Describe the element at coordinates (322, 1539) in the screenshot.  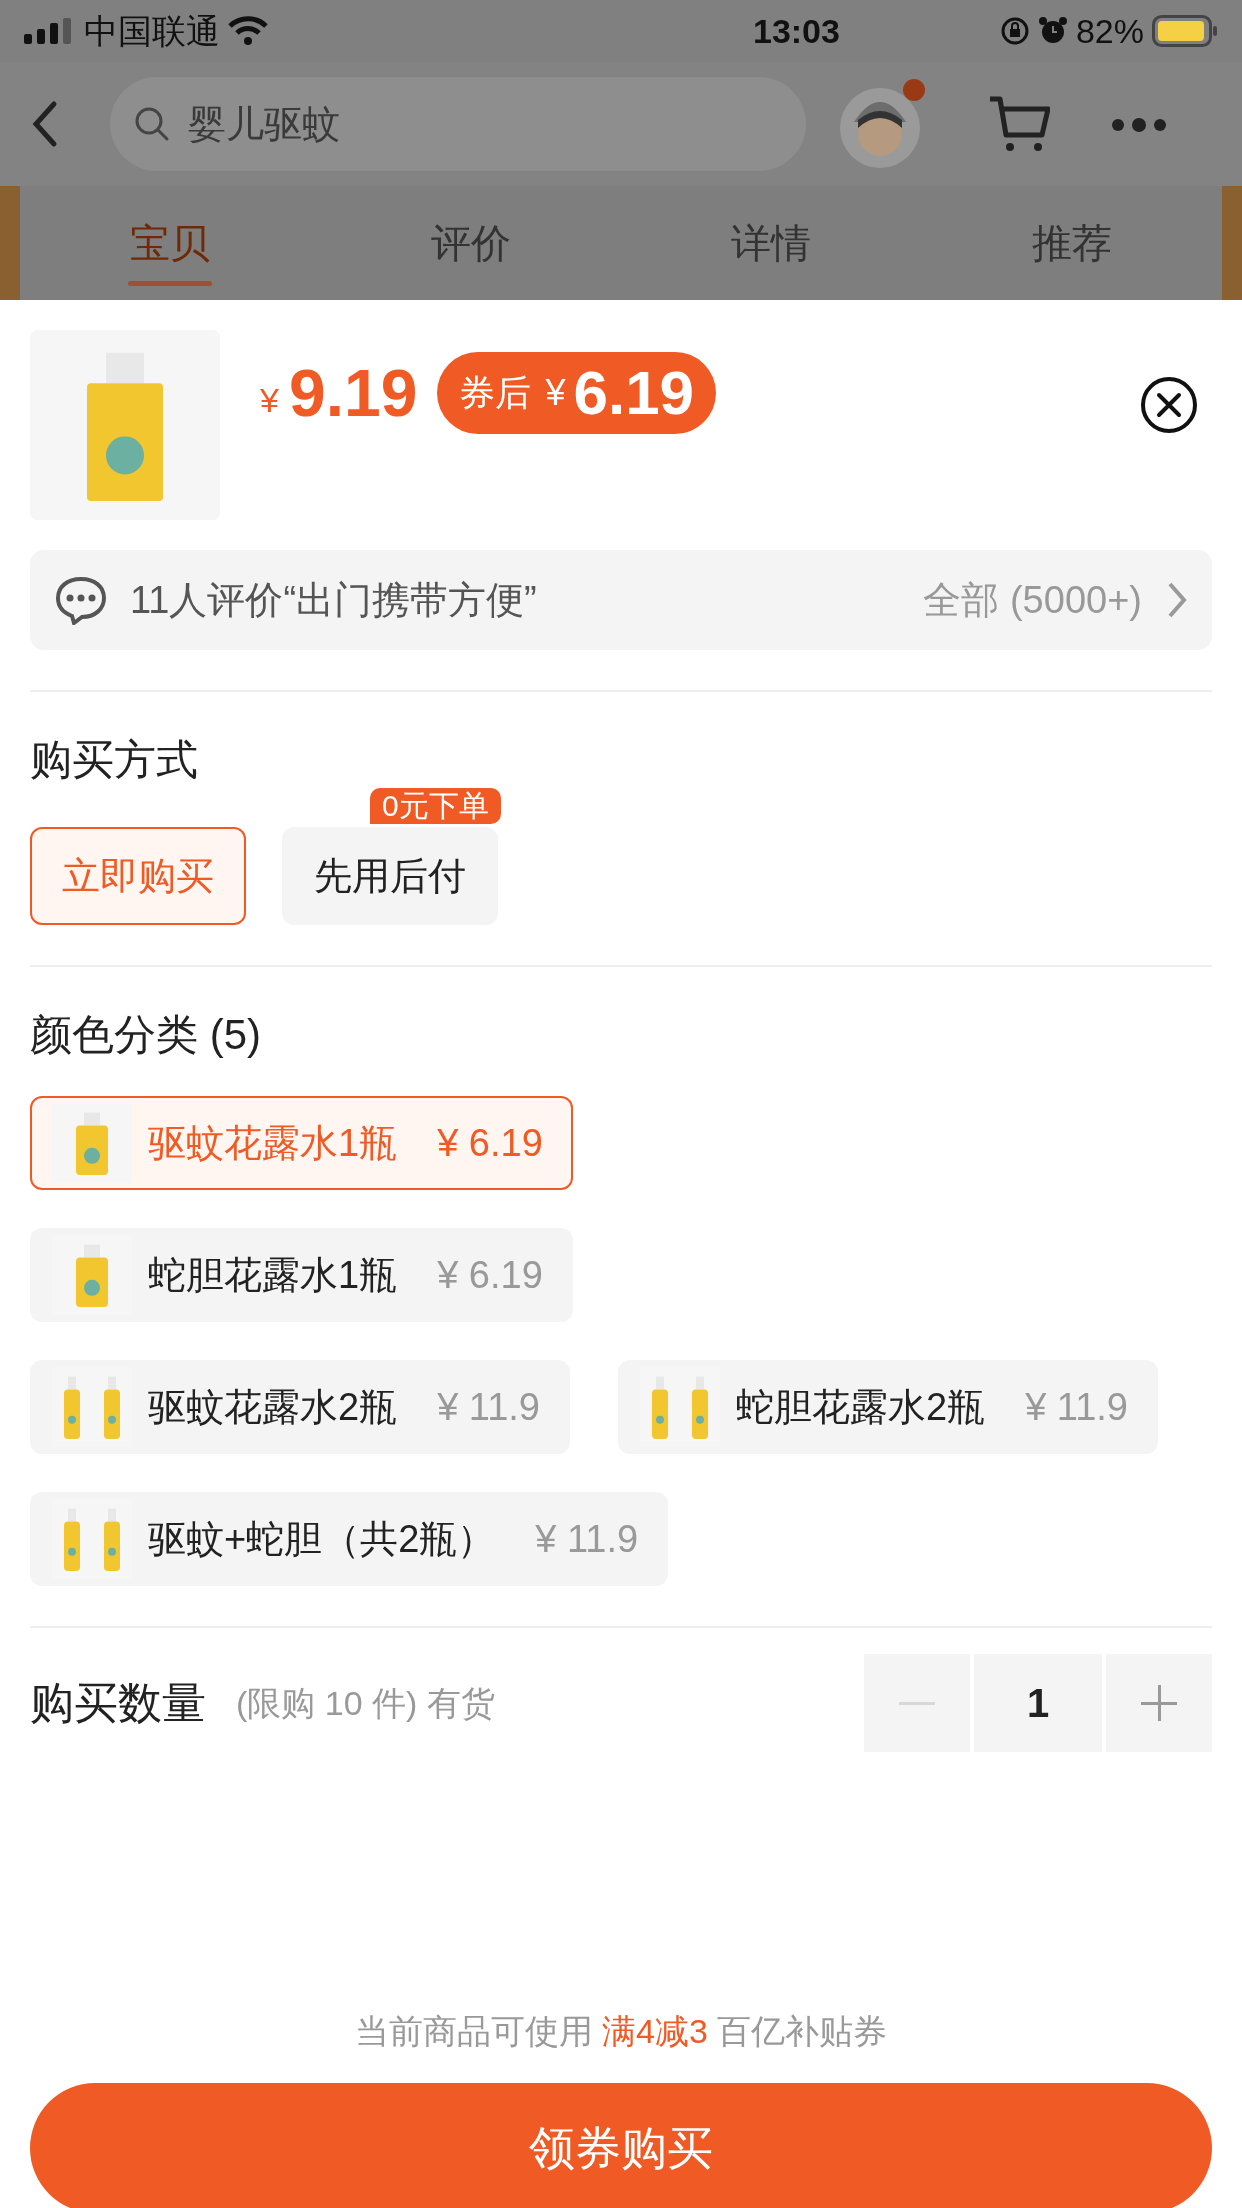
I see `variant-name: 驱蚊+蛇胆（共2瓶）` at that location.